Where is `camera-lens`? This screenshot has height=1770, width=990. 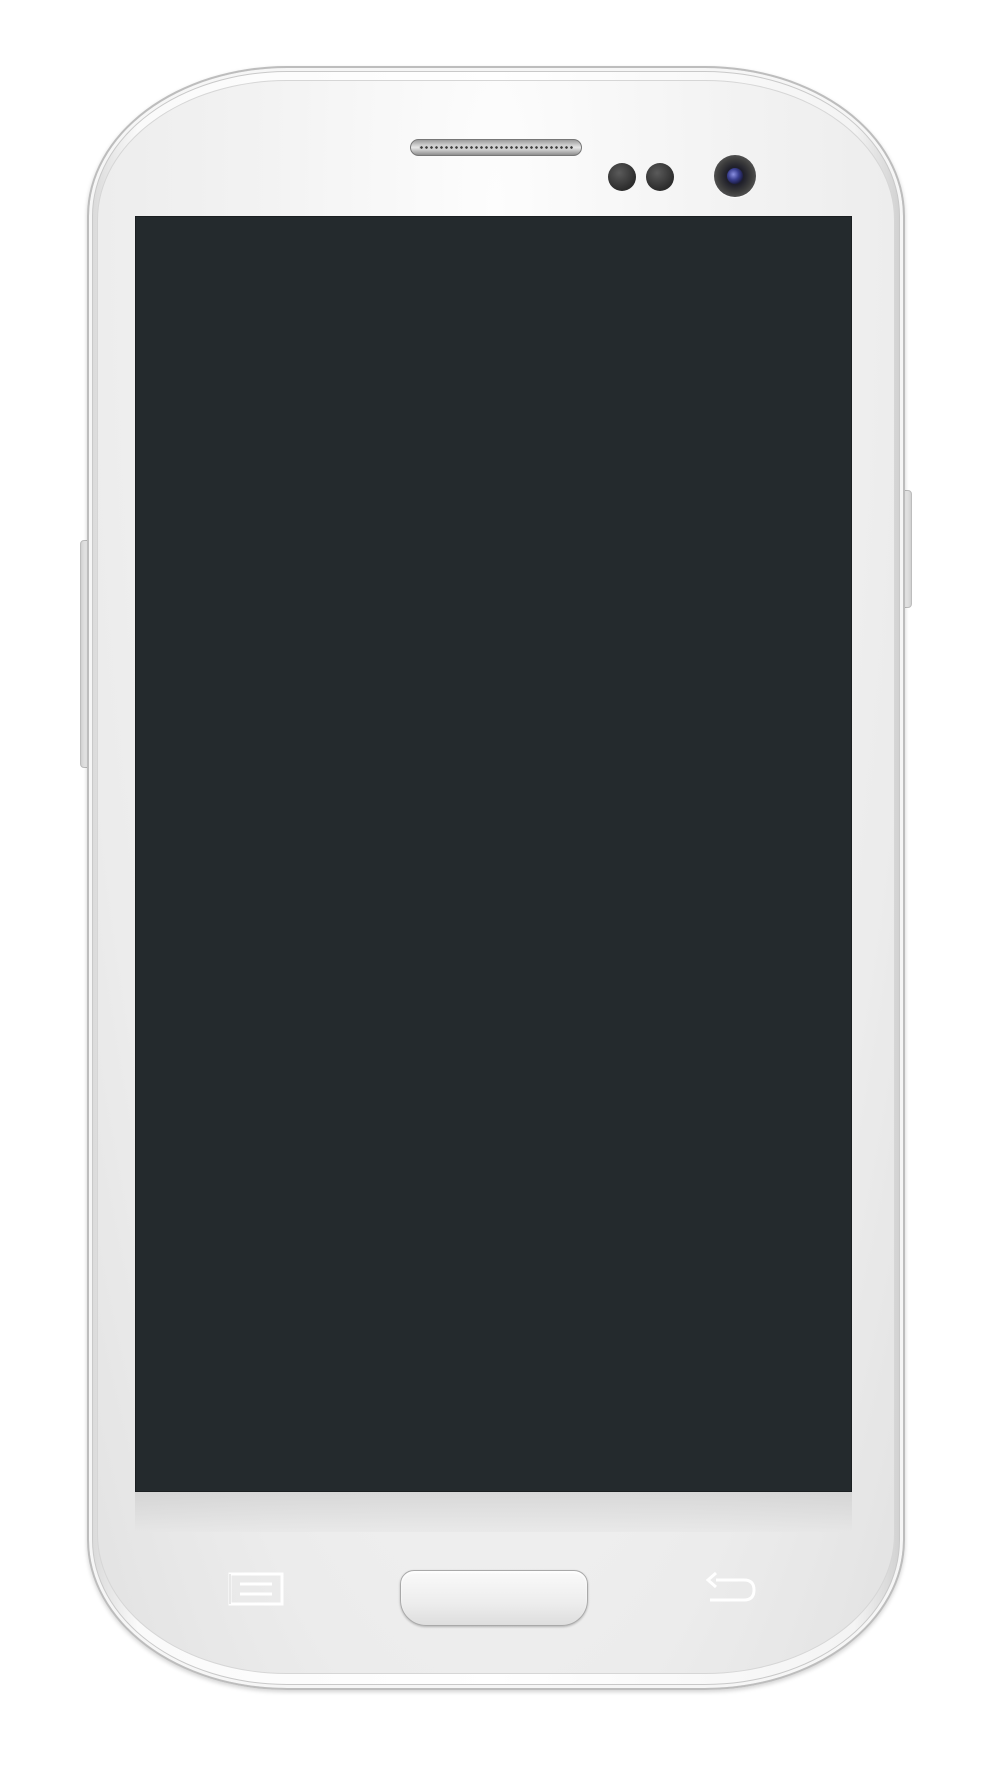 camera-lens is located at coordinates (735, 176).